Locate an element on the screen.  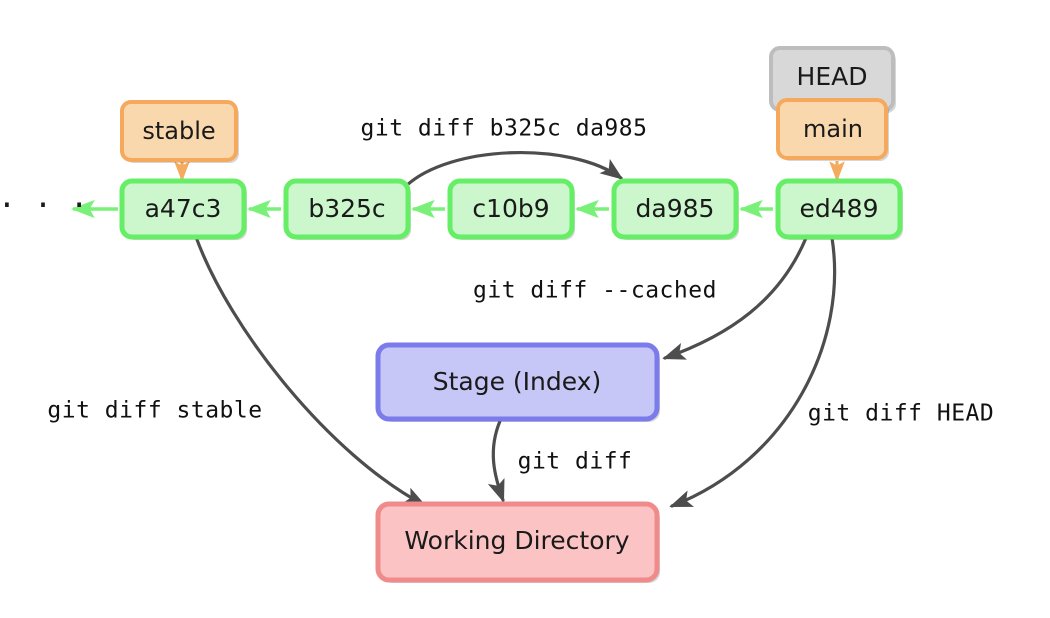
commit-node-ed489: ed489 is located at coordinates (839, 209).